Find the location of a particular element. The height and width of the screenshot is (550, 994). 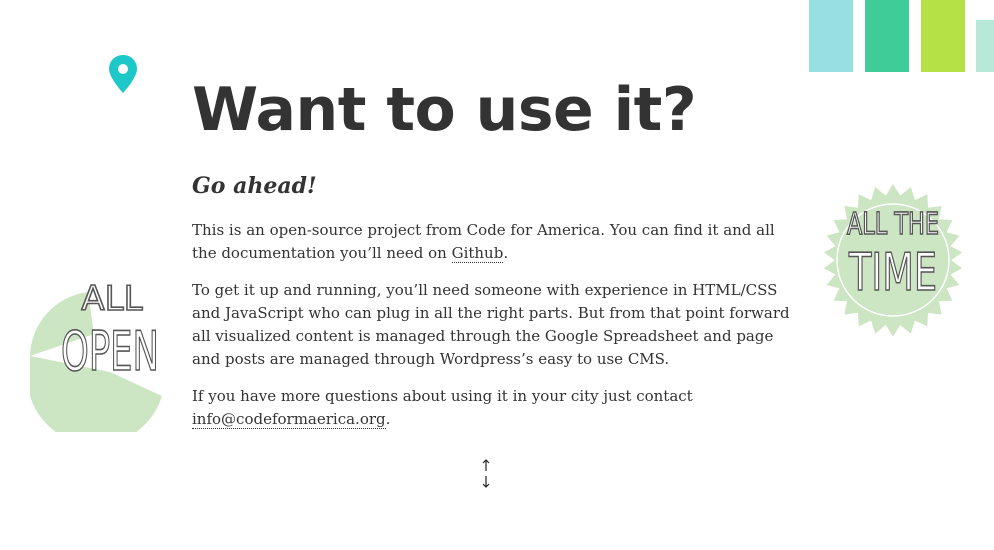

github-link: Github is located at coordinates (477, 253).